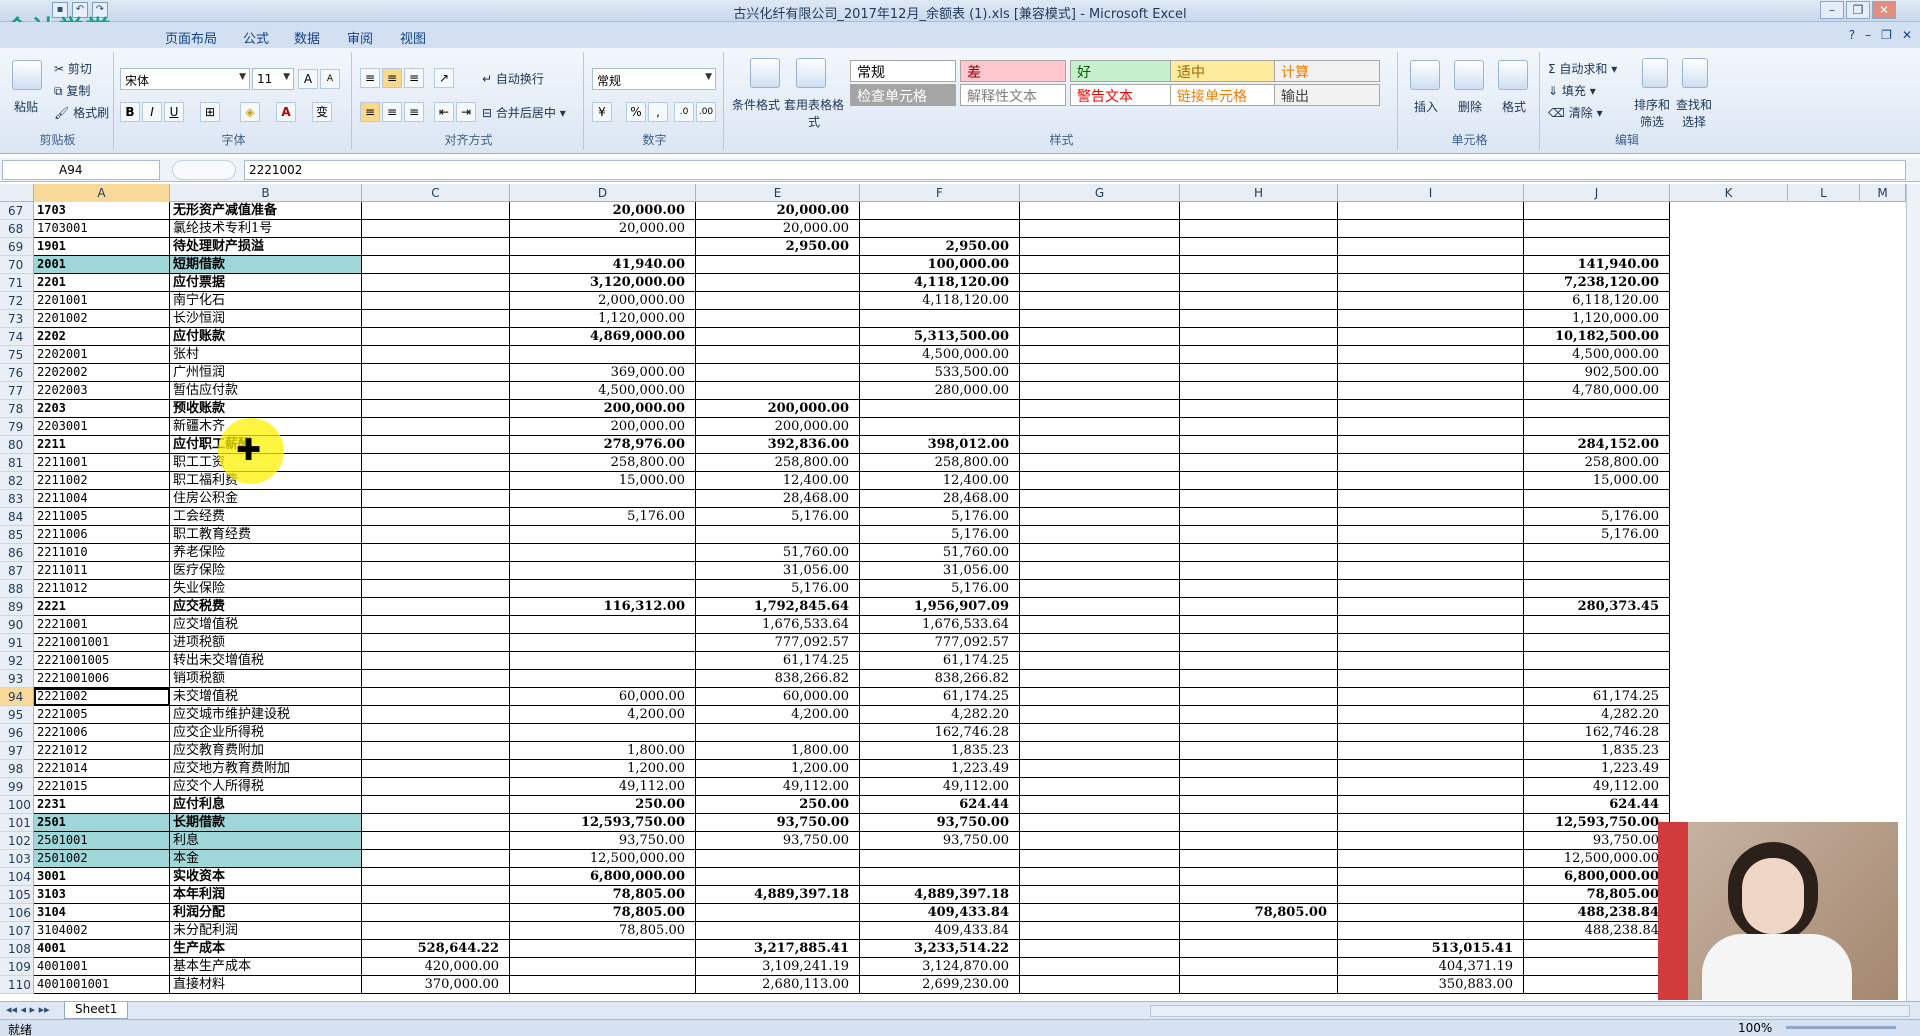  I want to click on cell-H99, so click(1259, 787).